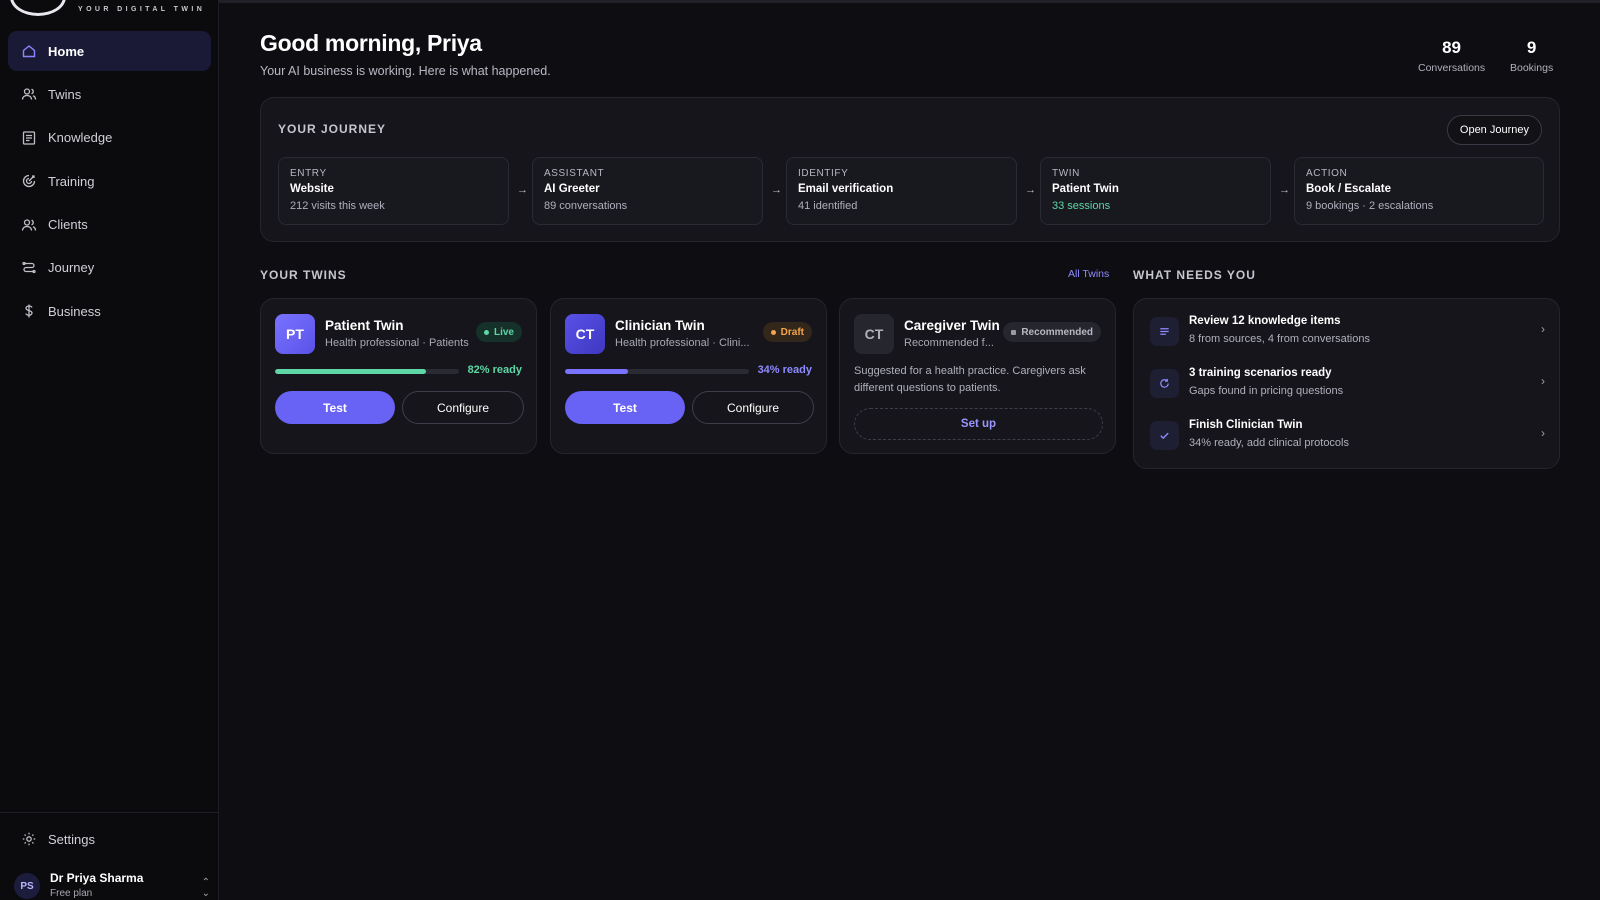 Image resolution: width=1600 pixels, height=900 pixels. Describe the element at coordinates (80, 138) in the screenshot. I see `sidebar-item-label: Knowledge` at that location.